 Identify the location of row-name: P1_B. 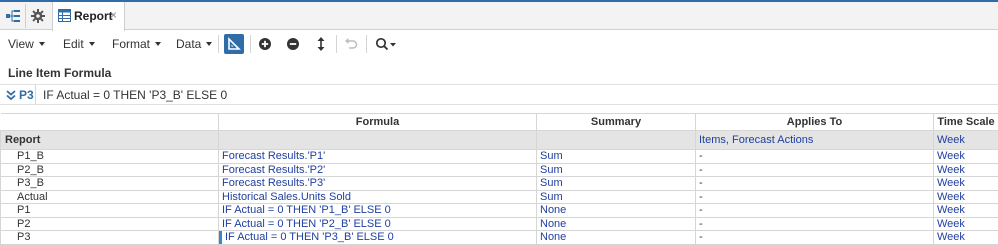
(109, 156).